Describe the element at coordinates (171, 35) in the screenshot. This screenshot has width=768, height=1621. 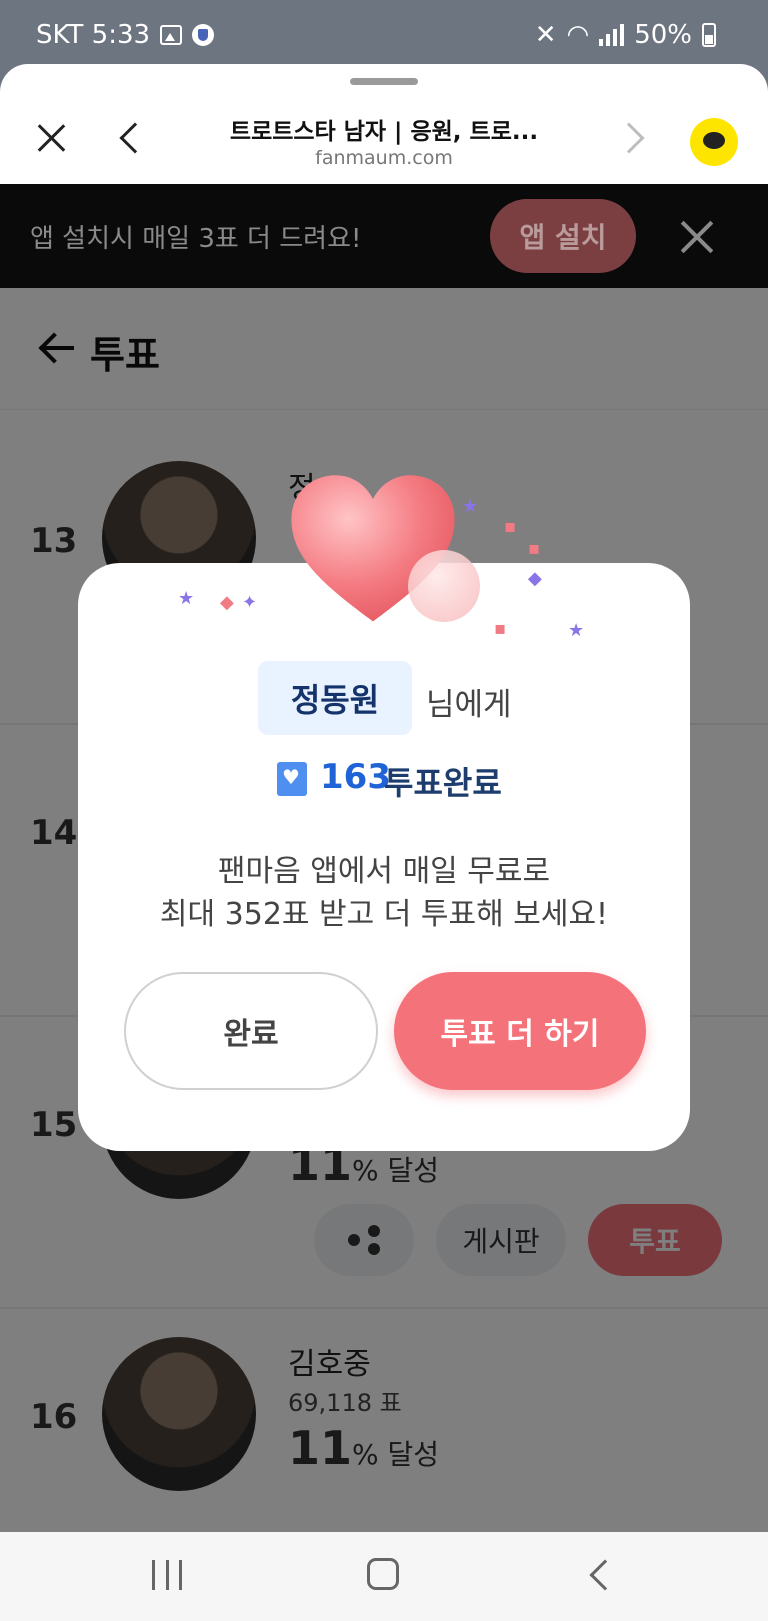
I see `gallery-icon` at that location.